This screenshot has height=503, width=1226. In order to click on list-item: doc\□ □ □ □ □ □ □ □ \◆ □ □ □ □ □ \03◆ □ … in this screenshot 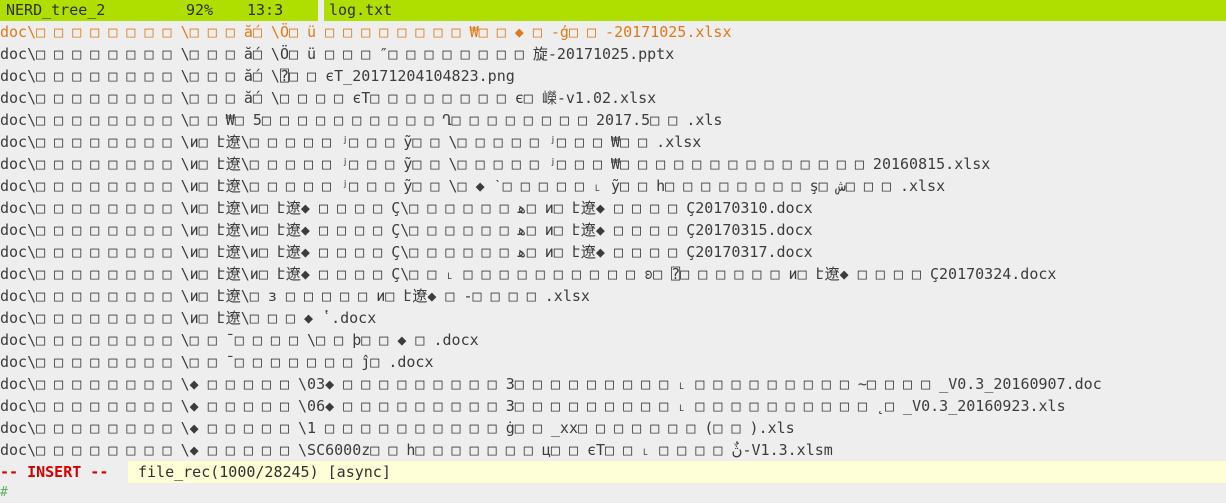, I will do `click(613, 384)`.